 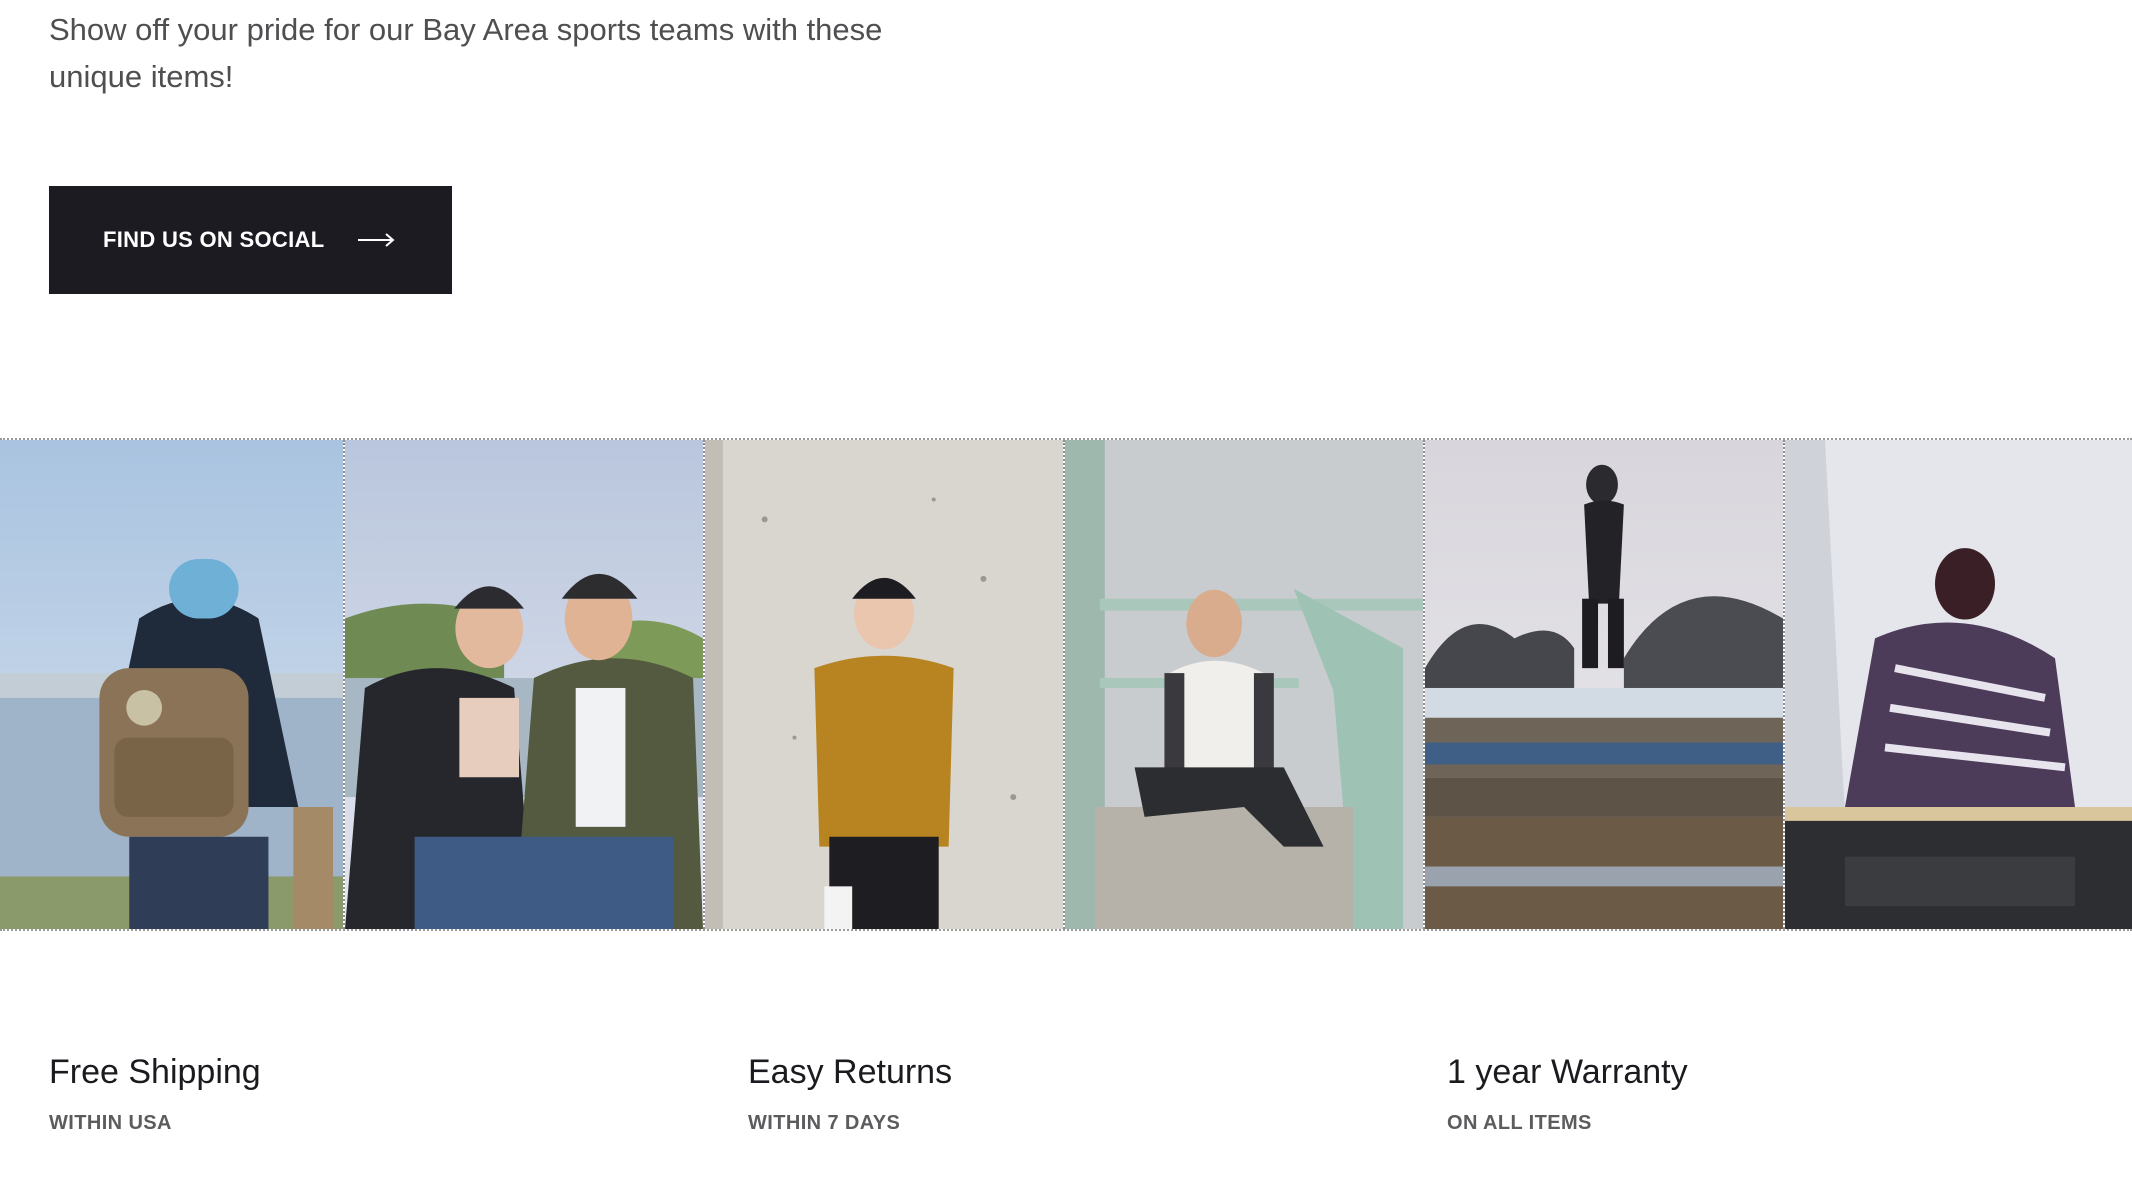 I want to click on cta-label: FIND US ON SOCIAL, so click(x=214, y=239).